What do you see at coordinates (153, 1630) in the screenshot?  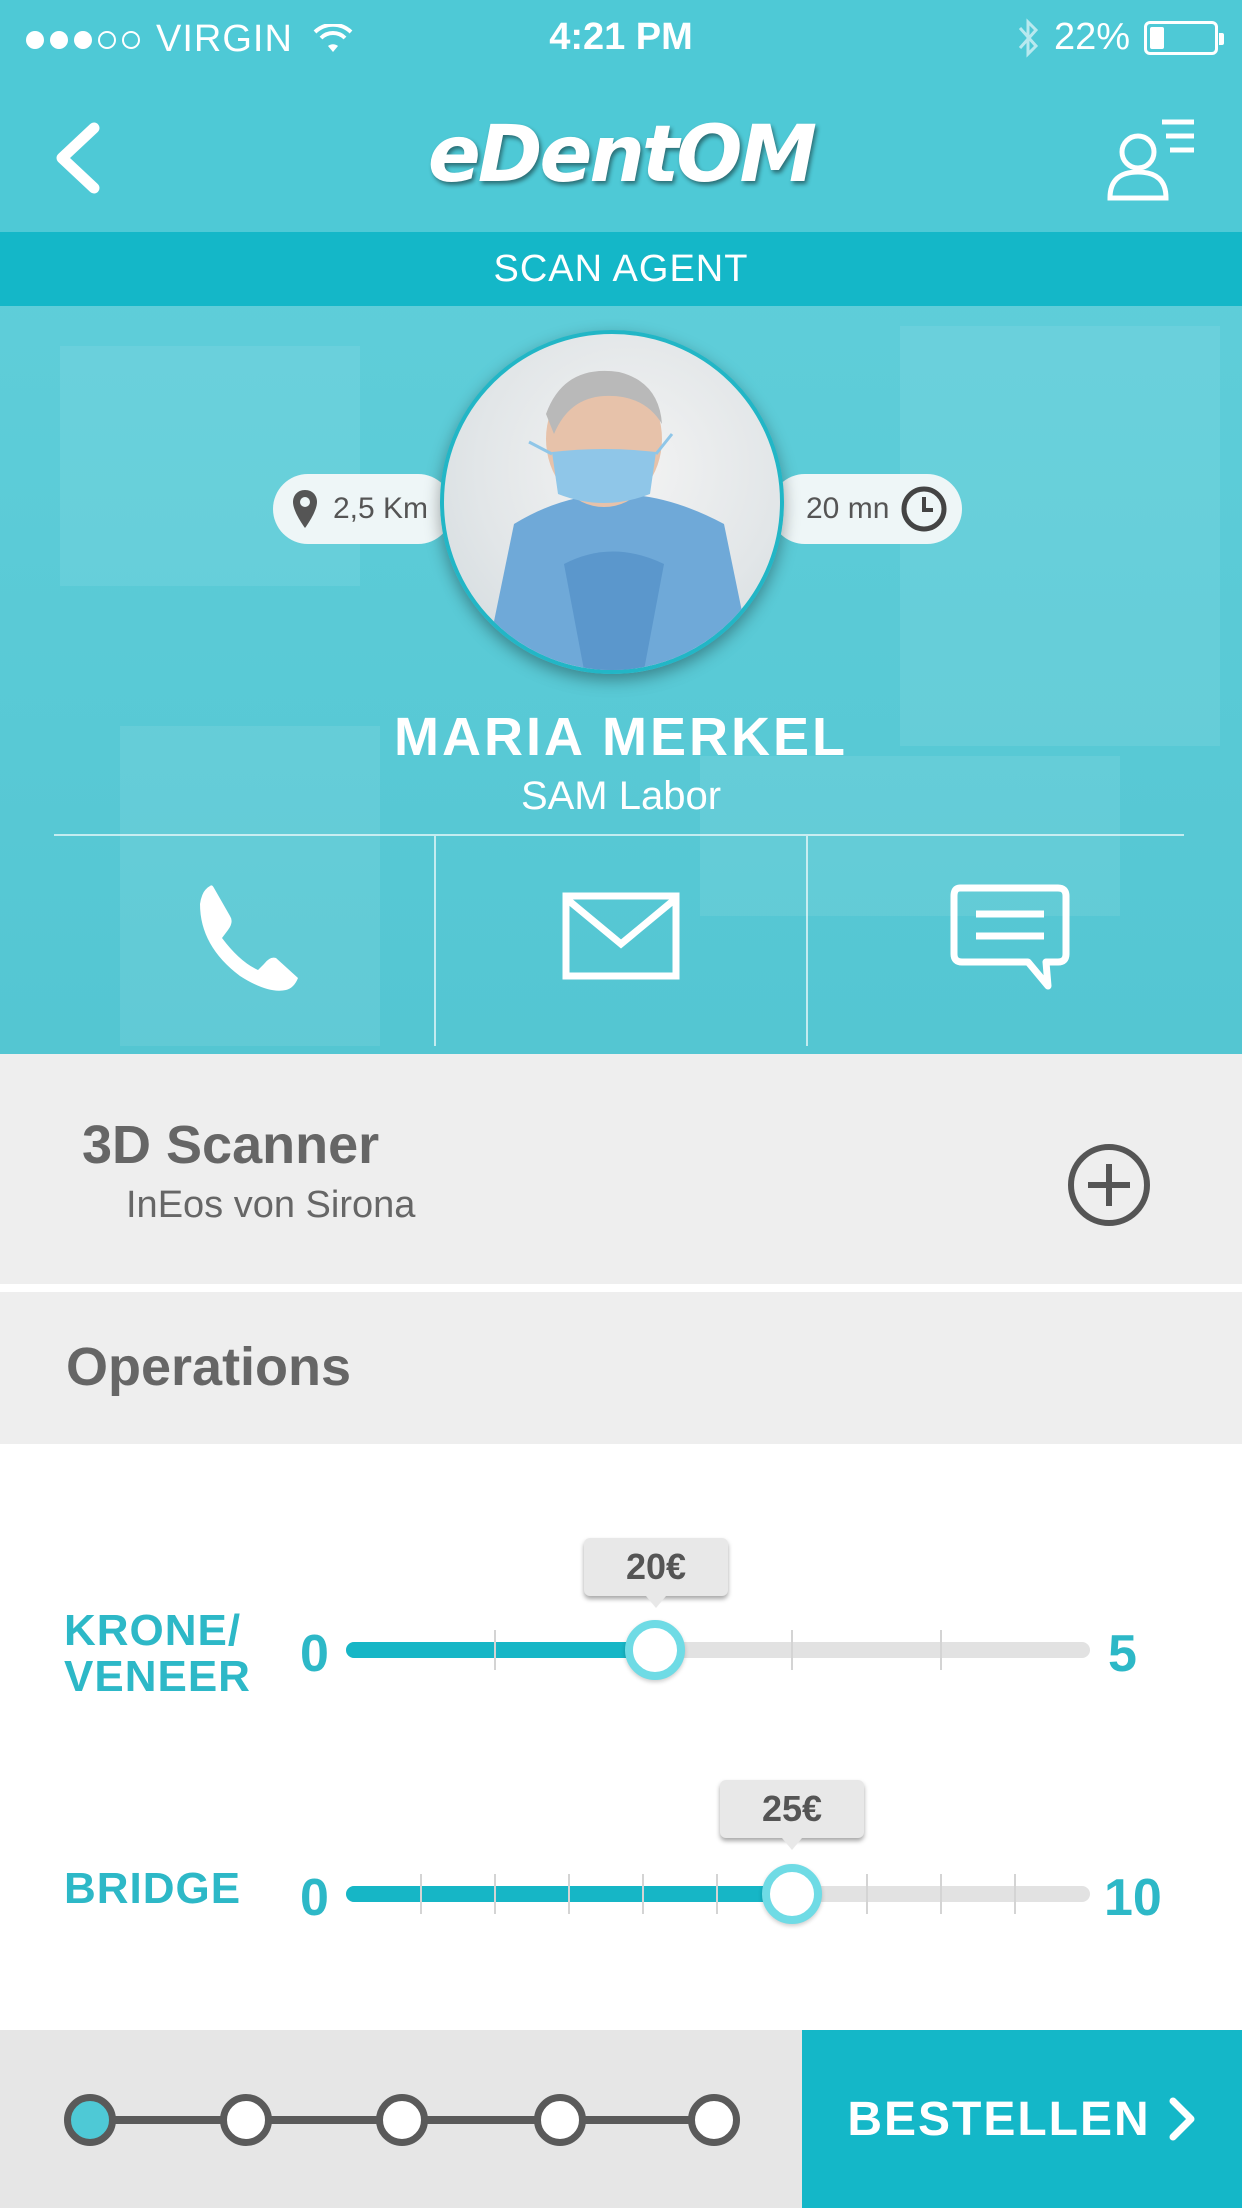 I see `slider-label-line: KRONE/` at bounding box center [153, 1630].